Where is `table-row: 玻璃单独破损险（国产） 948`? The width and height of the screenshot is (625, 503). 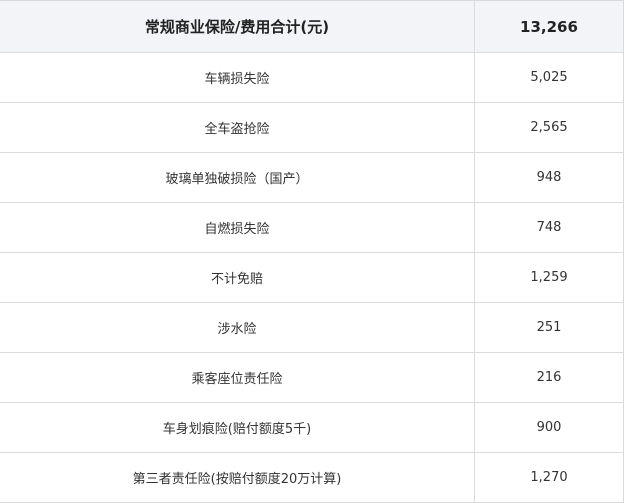
table-row: 玻璃单独破损险（国产） 948 is located at coordinates (311, 177).